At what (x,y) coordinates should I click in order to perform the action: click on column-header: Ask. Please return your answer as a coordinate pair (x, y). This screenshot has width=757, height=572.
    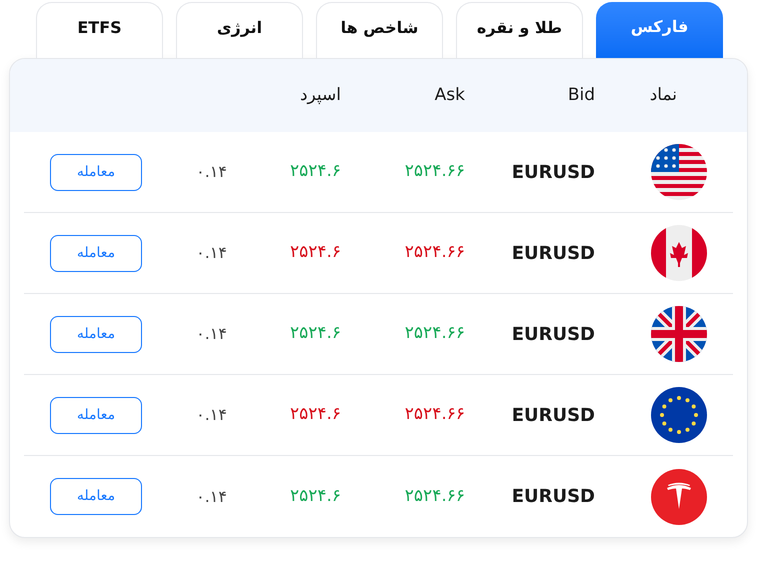
    Looking at the image, I should click on (449, 94).